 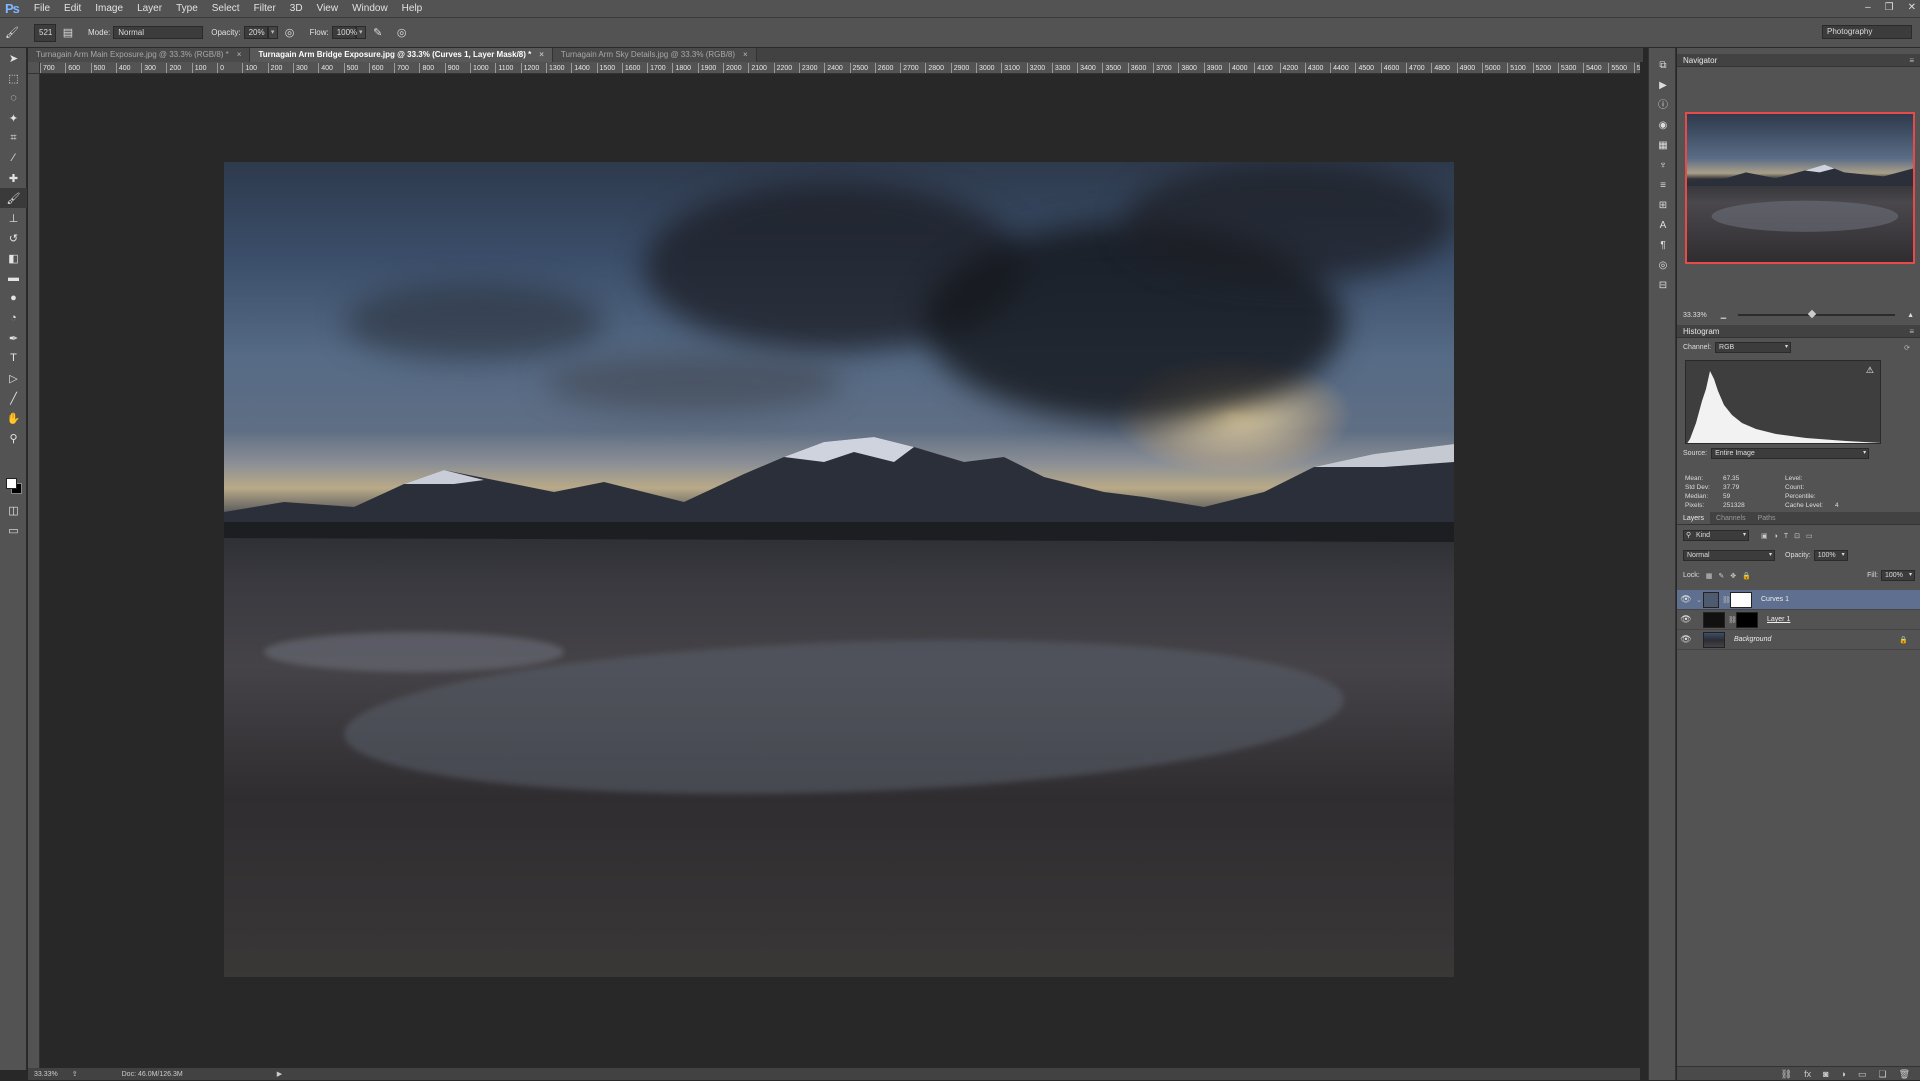 I want to click on crop-tool-icon: ⌗, so click(x=13, y=138).